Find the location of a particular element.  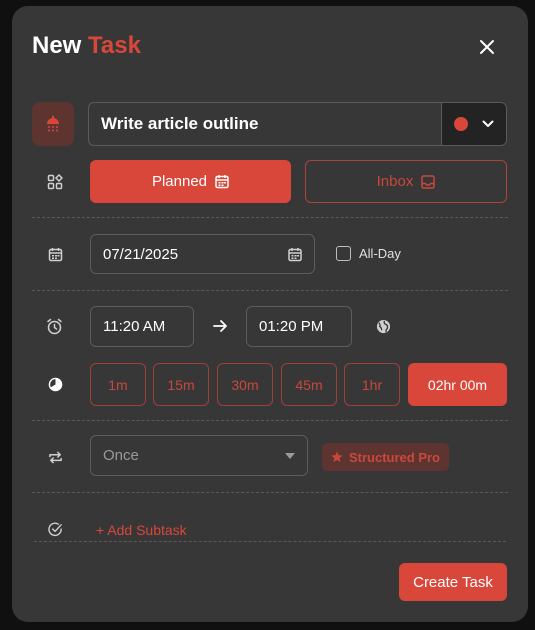

shower-icon is located at coordinates (53, 124).